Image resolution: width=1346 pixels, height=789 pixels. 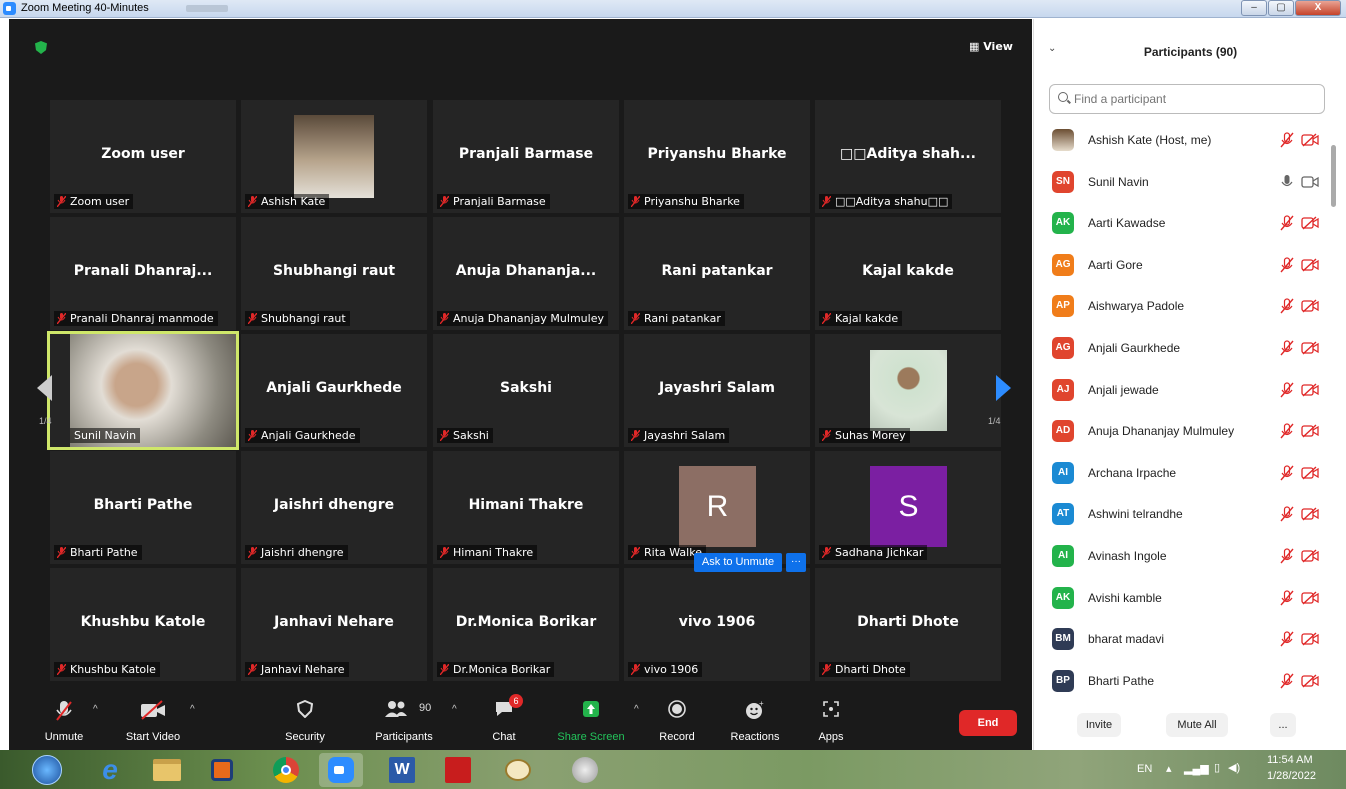 I want to click on apps-button: Apps, so click(x=831, y=719).